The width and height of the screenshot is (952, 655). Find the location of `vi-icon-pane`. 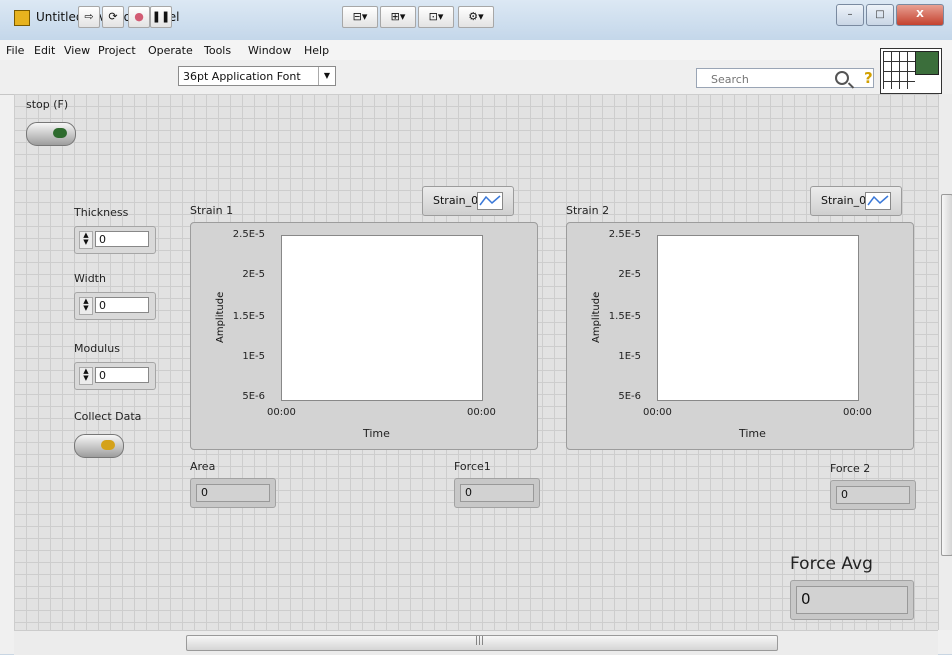

vi-icon-pane is located at coordinates (927, 63).